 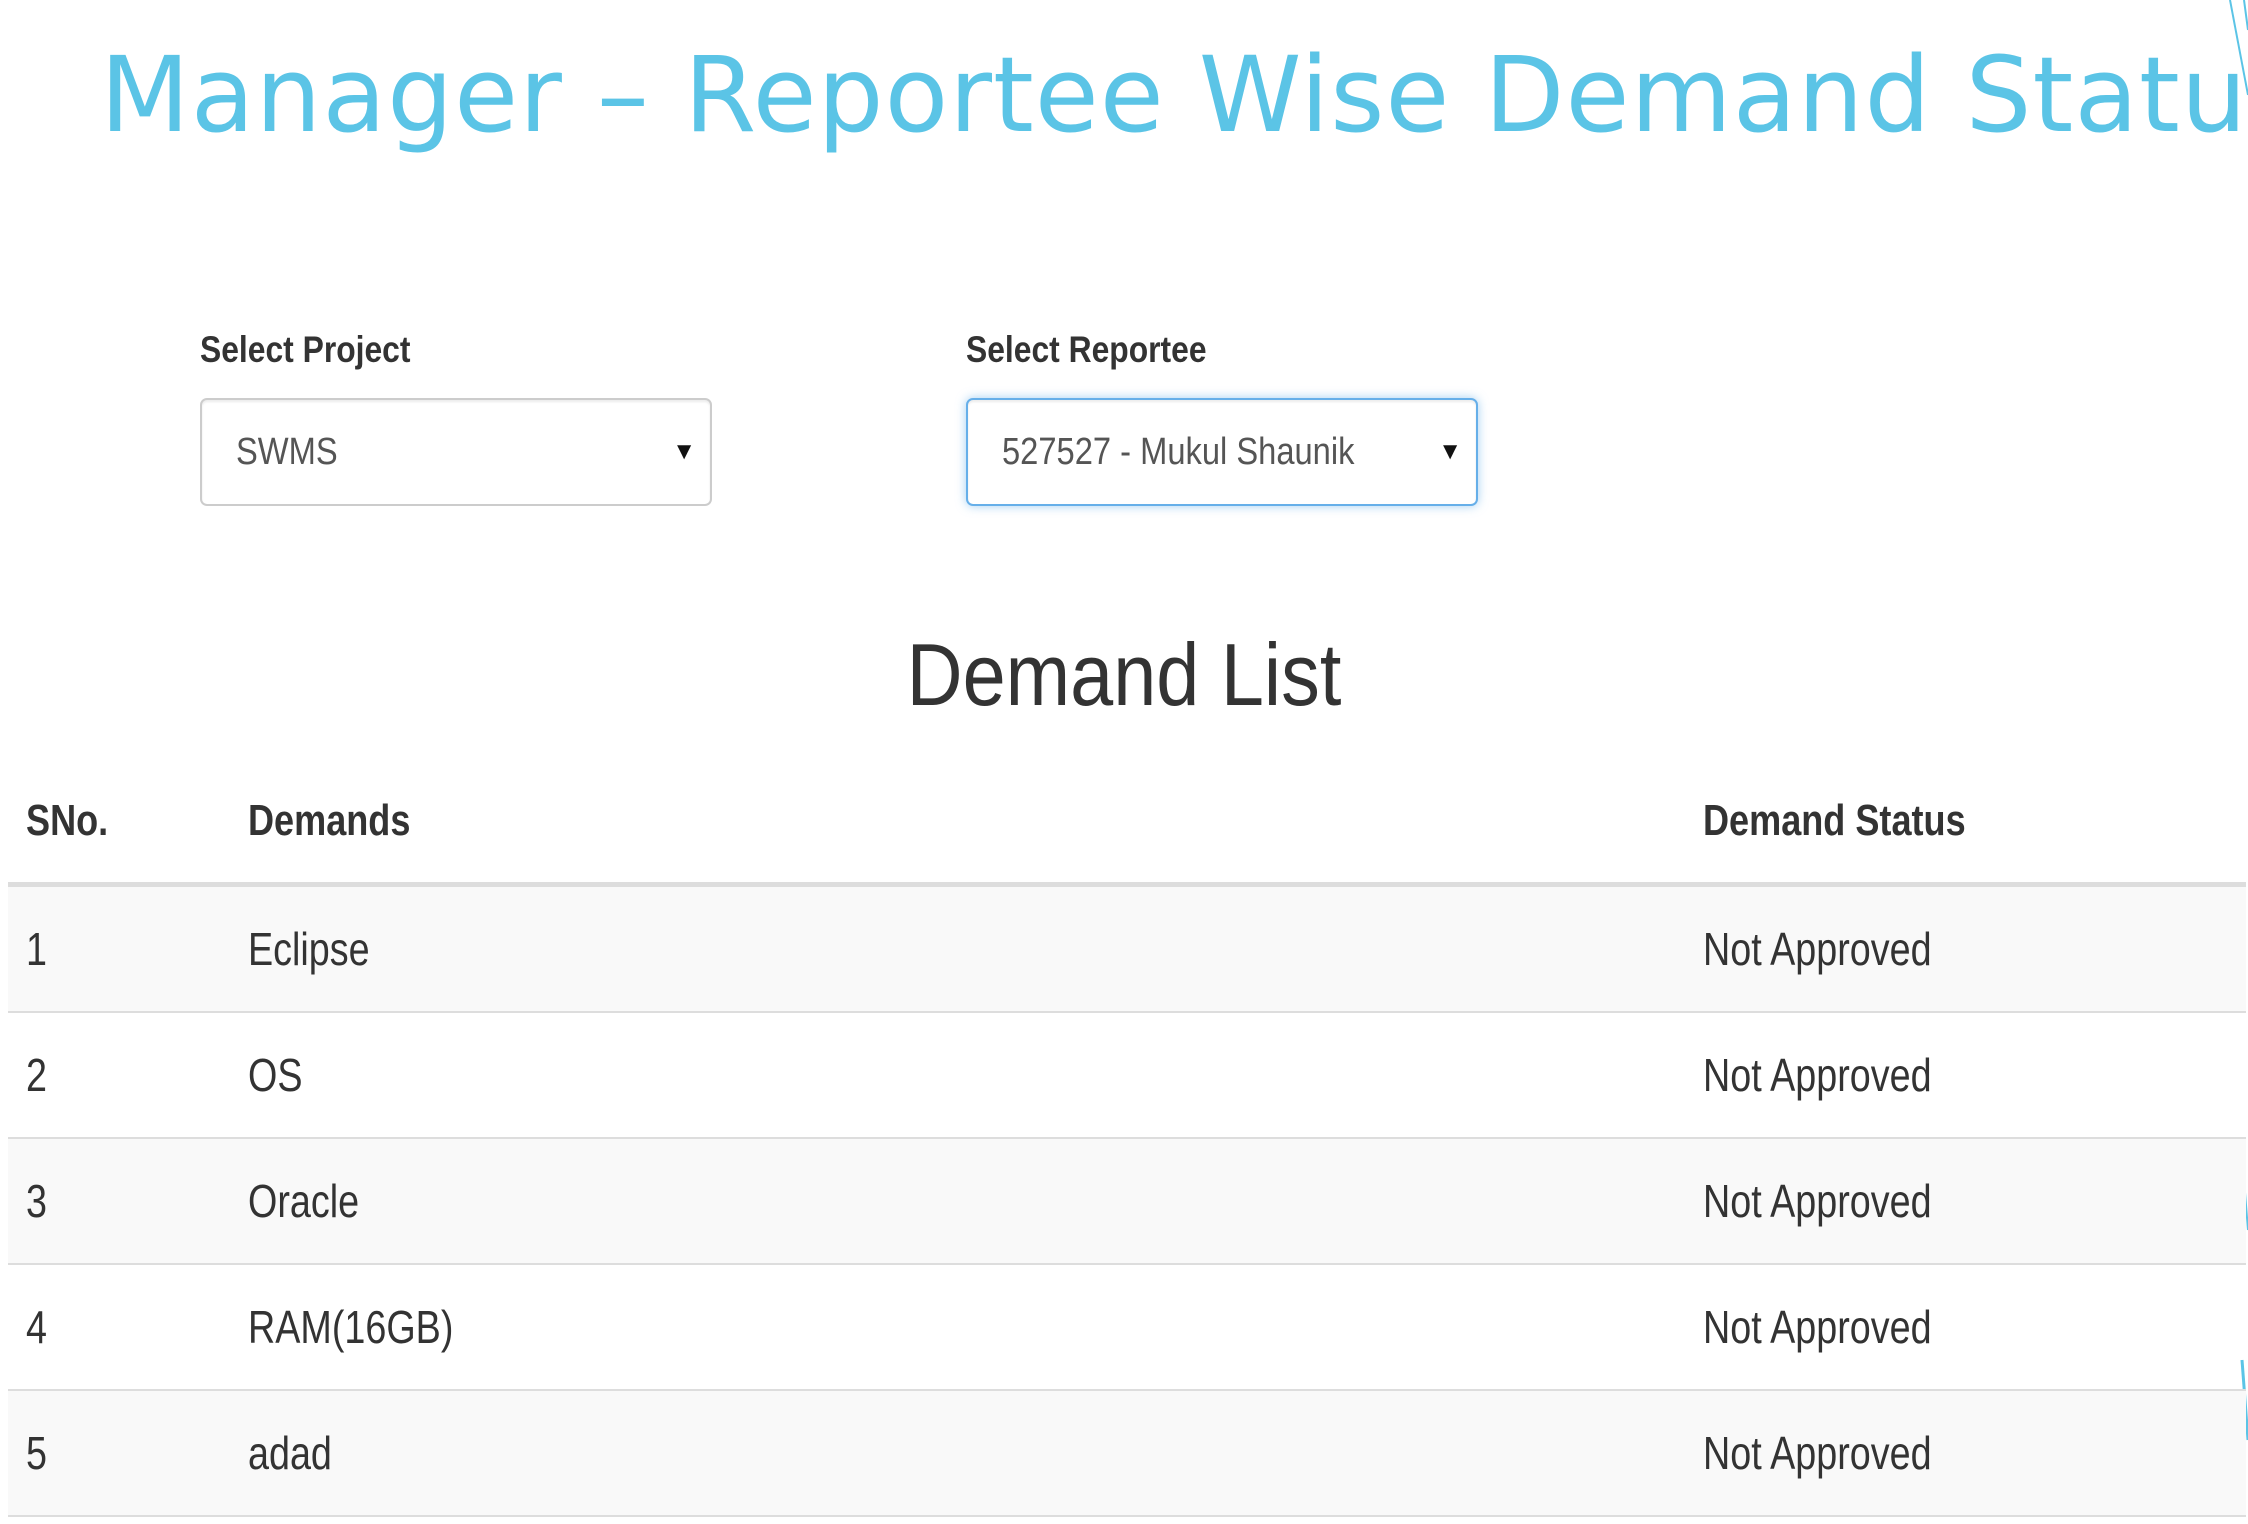 What do you see at coordinates (957, 1075) in the screenshot?
I see `row-demand: OS` at bounding box center [957, 1075].